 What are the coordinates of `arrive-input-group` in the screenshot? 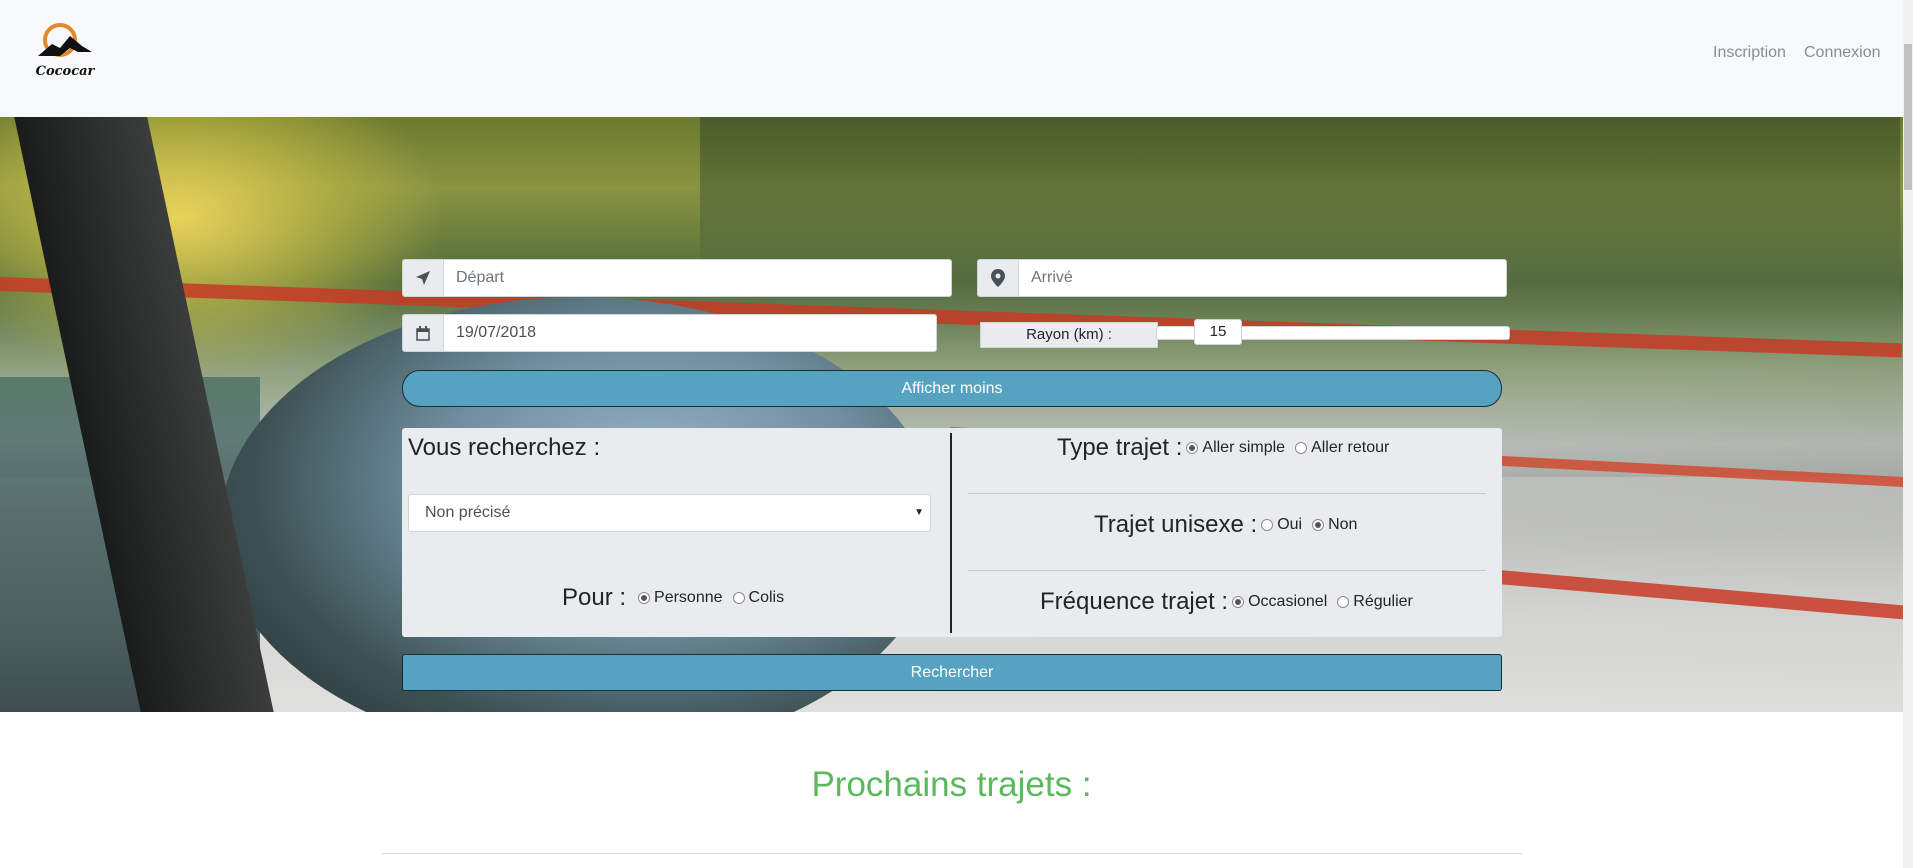 It's located at (1242, 278).